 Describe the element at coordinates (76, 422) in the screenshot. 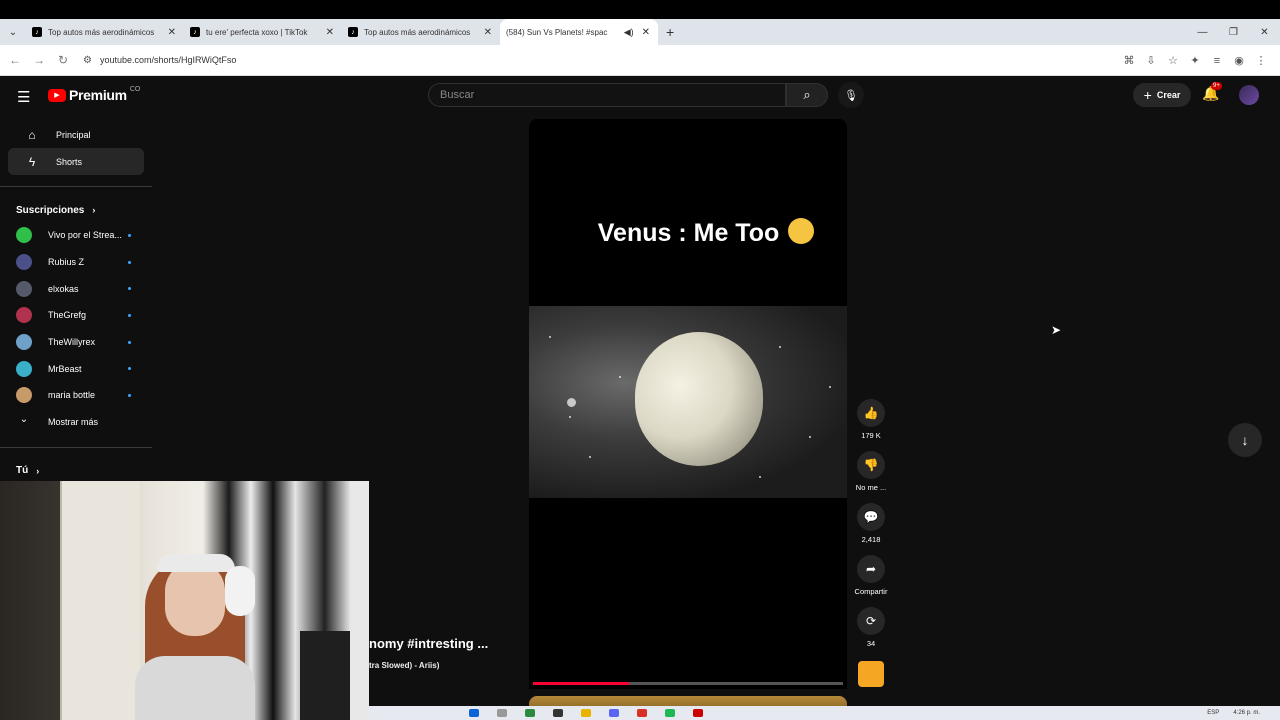

I see `show-more-button: ⌄ Mostrar más` at that location.